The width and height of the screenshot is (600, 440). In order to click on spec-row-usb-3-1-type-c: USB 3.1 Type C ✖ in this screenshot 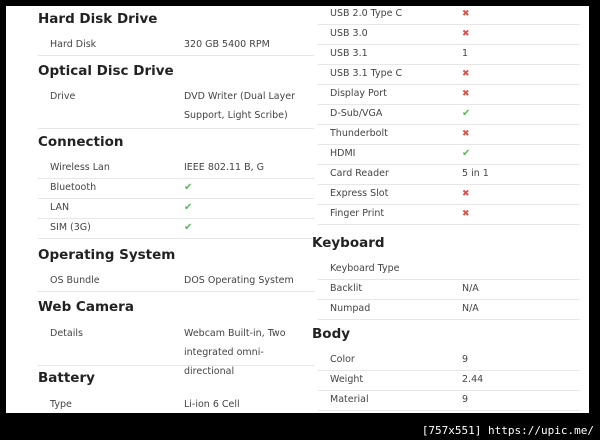, I will do `click(449, 74)`.